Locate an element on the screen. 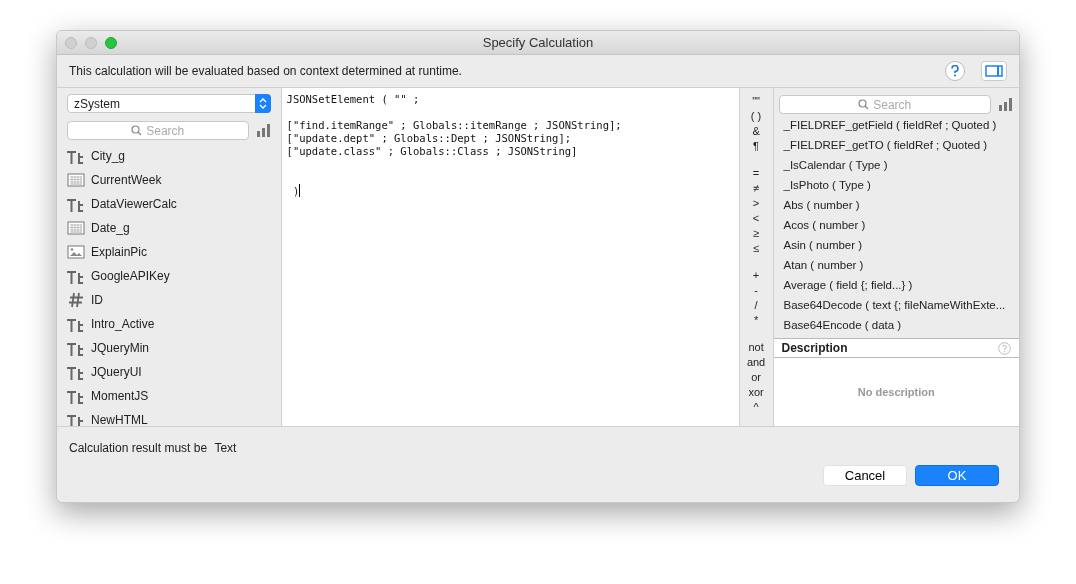 This screenshot has height=584, width=1076. field-item: JQueryMin is located at coordinates (120, 348).